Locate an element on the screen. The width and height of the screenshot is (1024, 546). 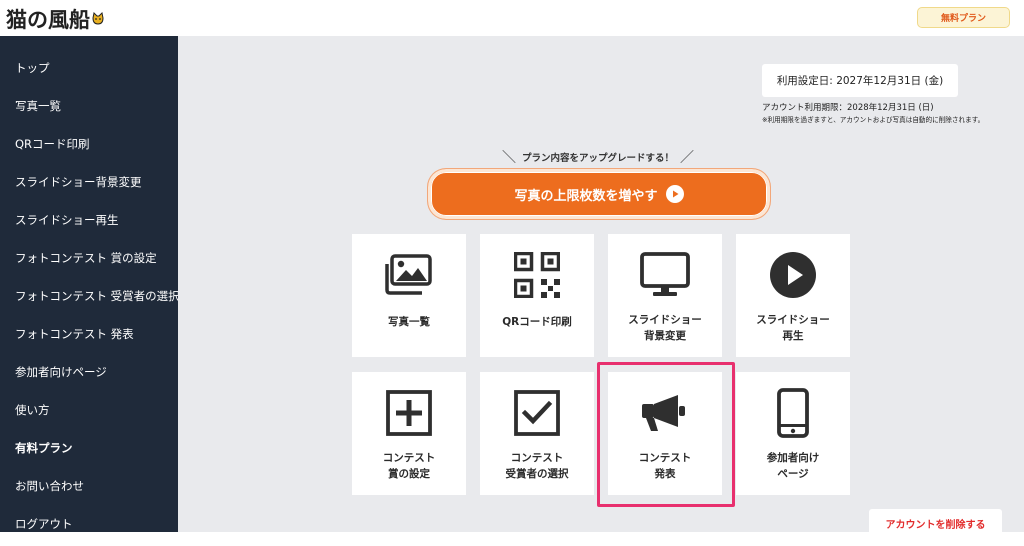
sidebar-item-paid-plan: 有料プラン is located at coordinates (44, 448).